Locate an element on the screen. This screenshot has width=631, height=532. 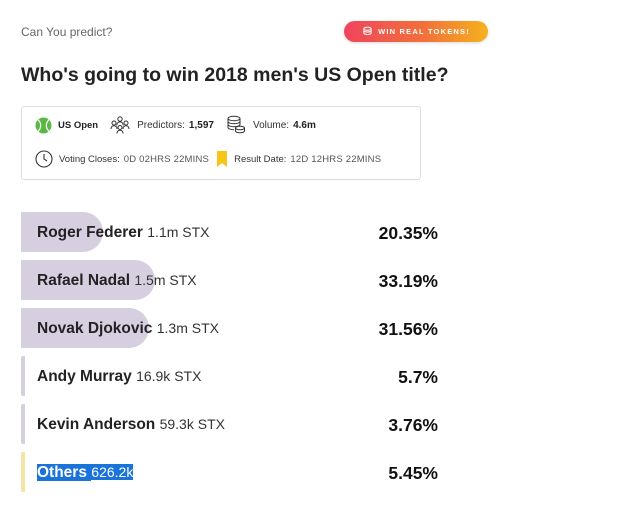
option-amount: 1.1m STX is located at coordinates (178, 232).